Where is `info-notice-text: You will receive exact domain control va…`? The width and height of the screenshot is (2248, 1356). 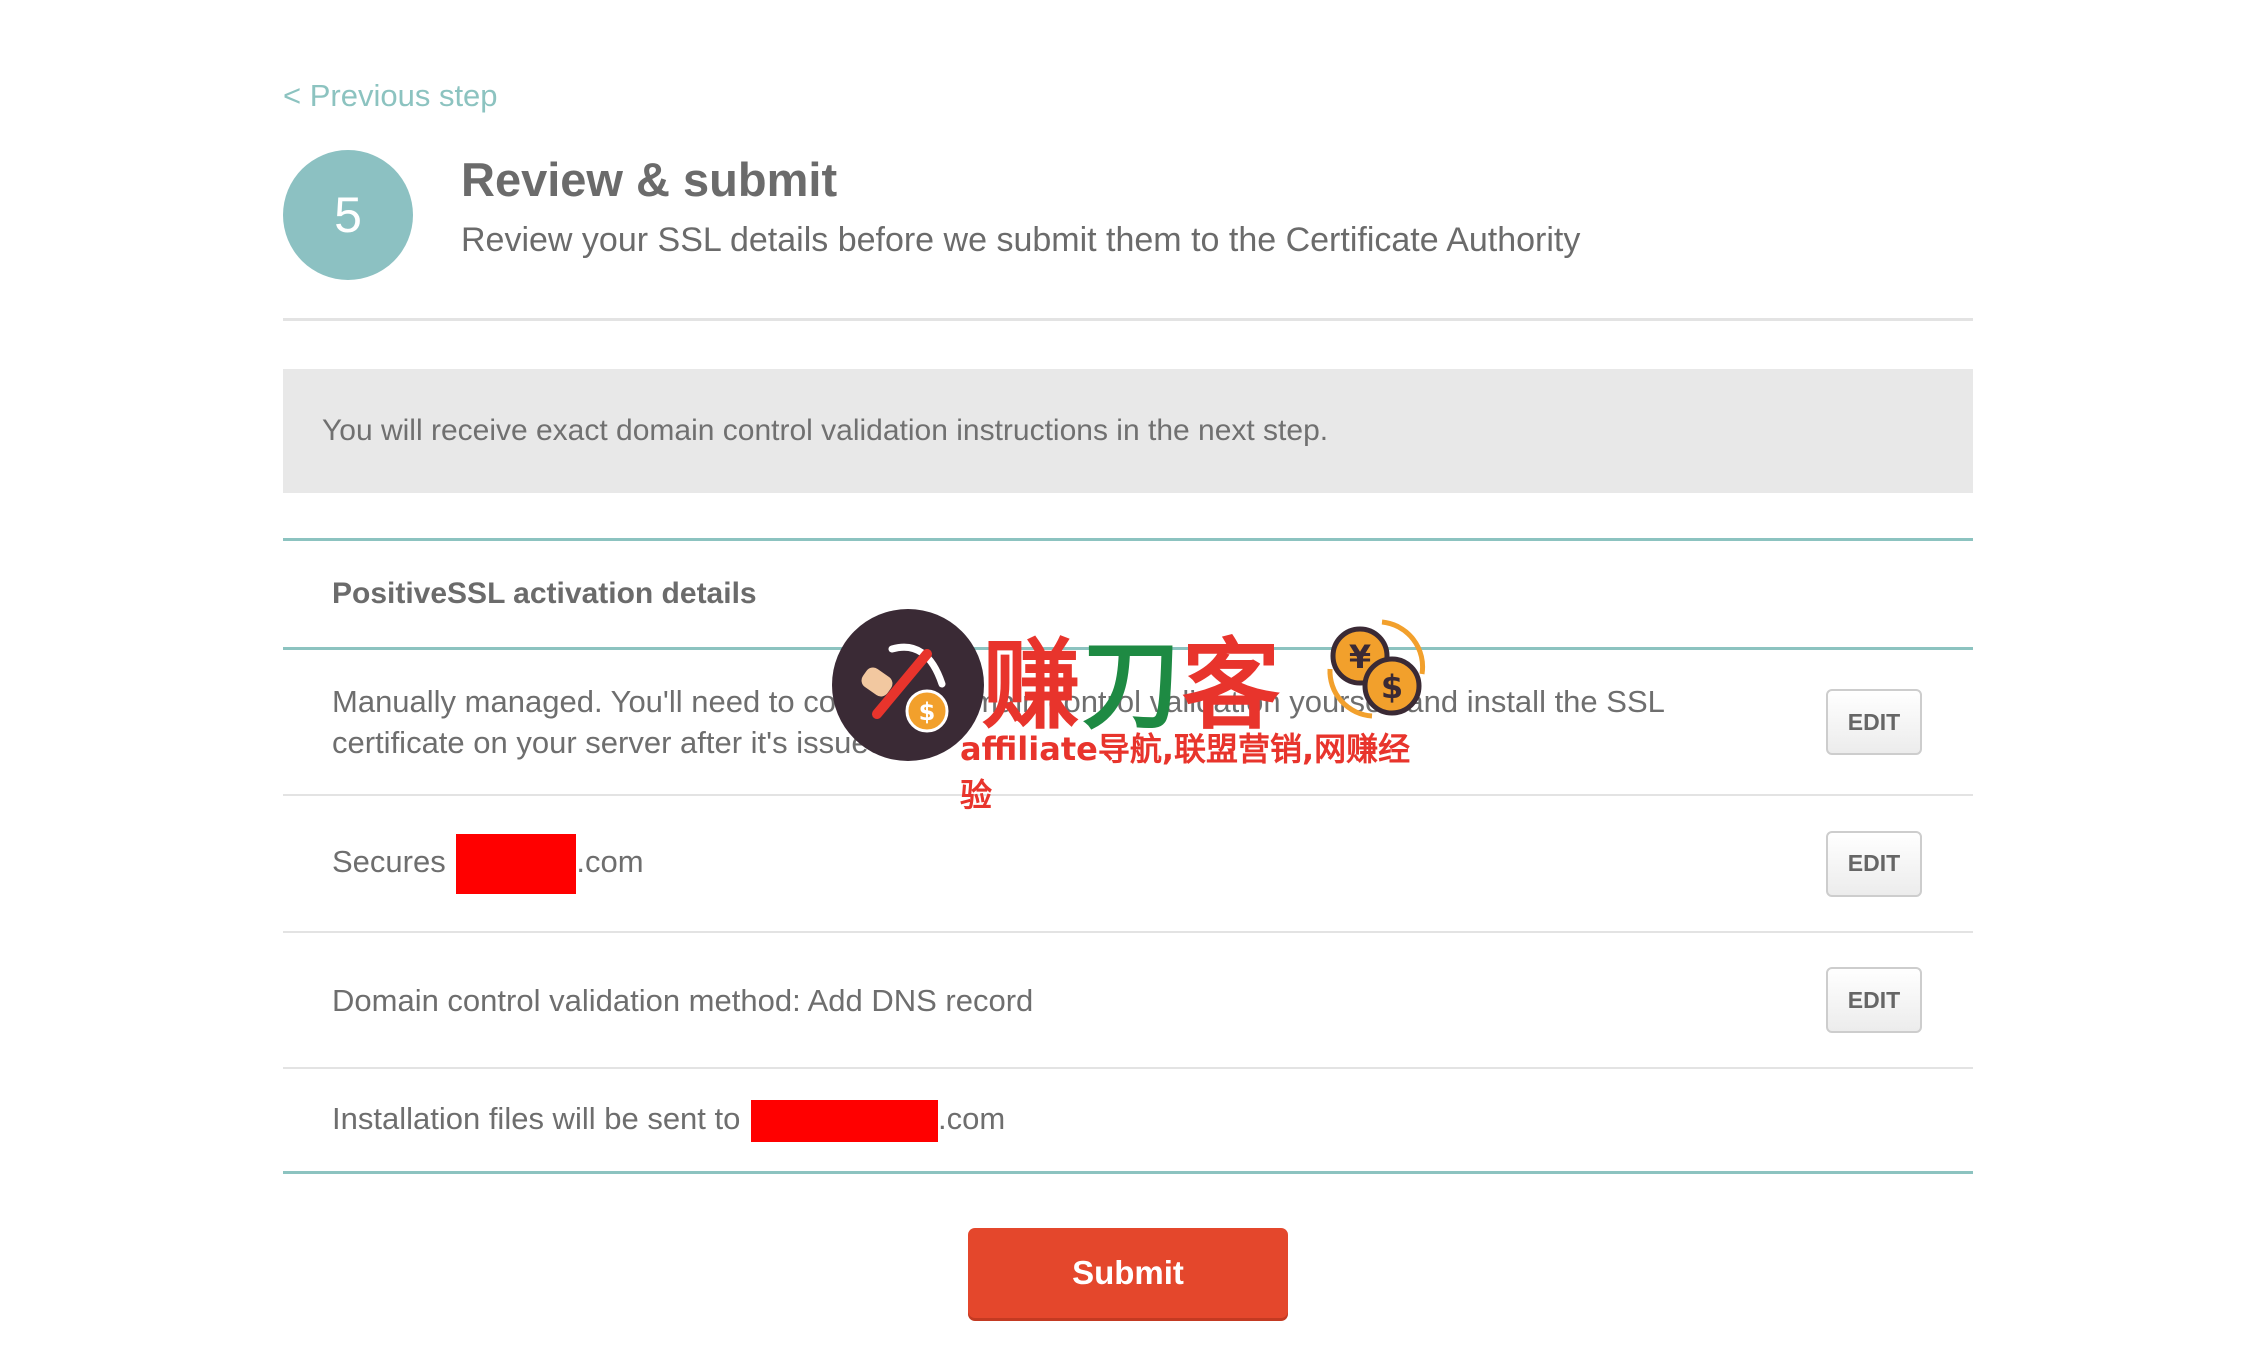 info-notice-text: You will receive exact domain control va… is located at coordinates (825, 430).